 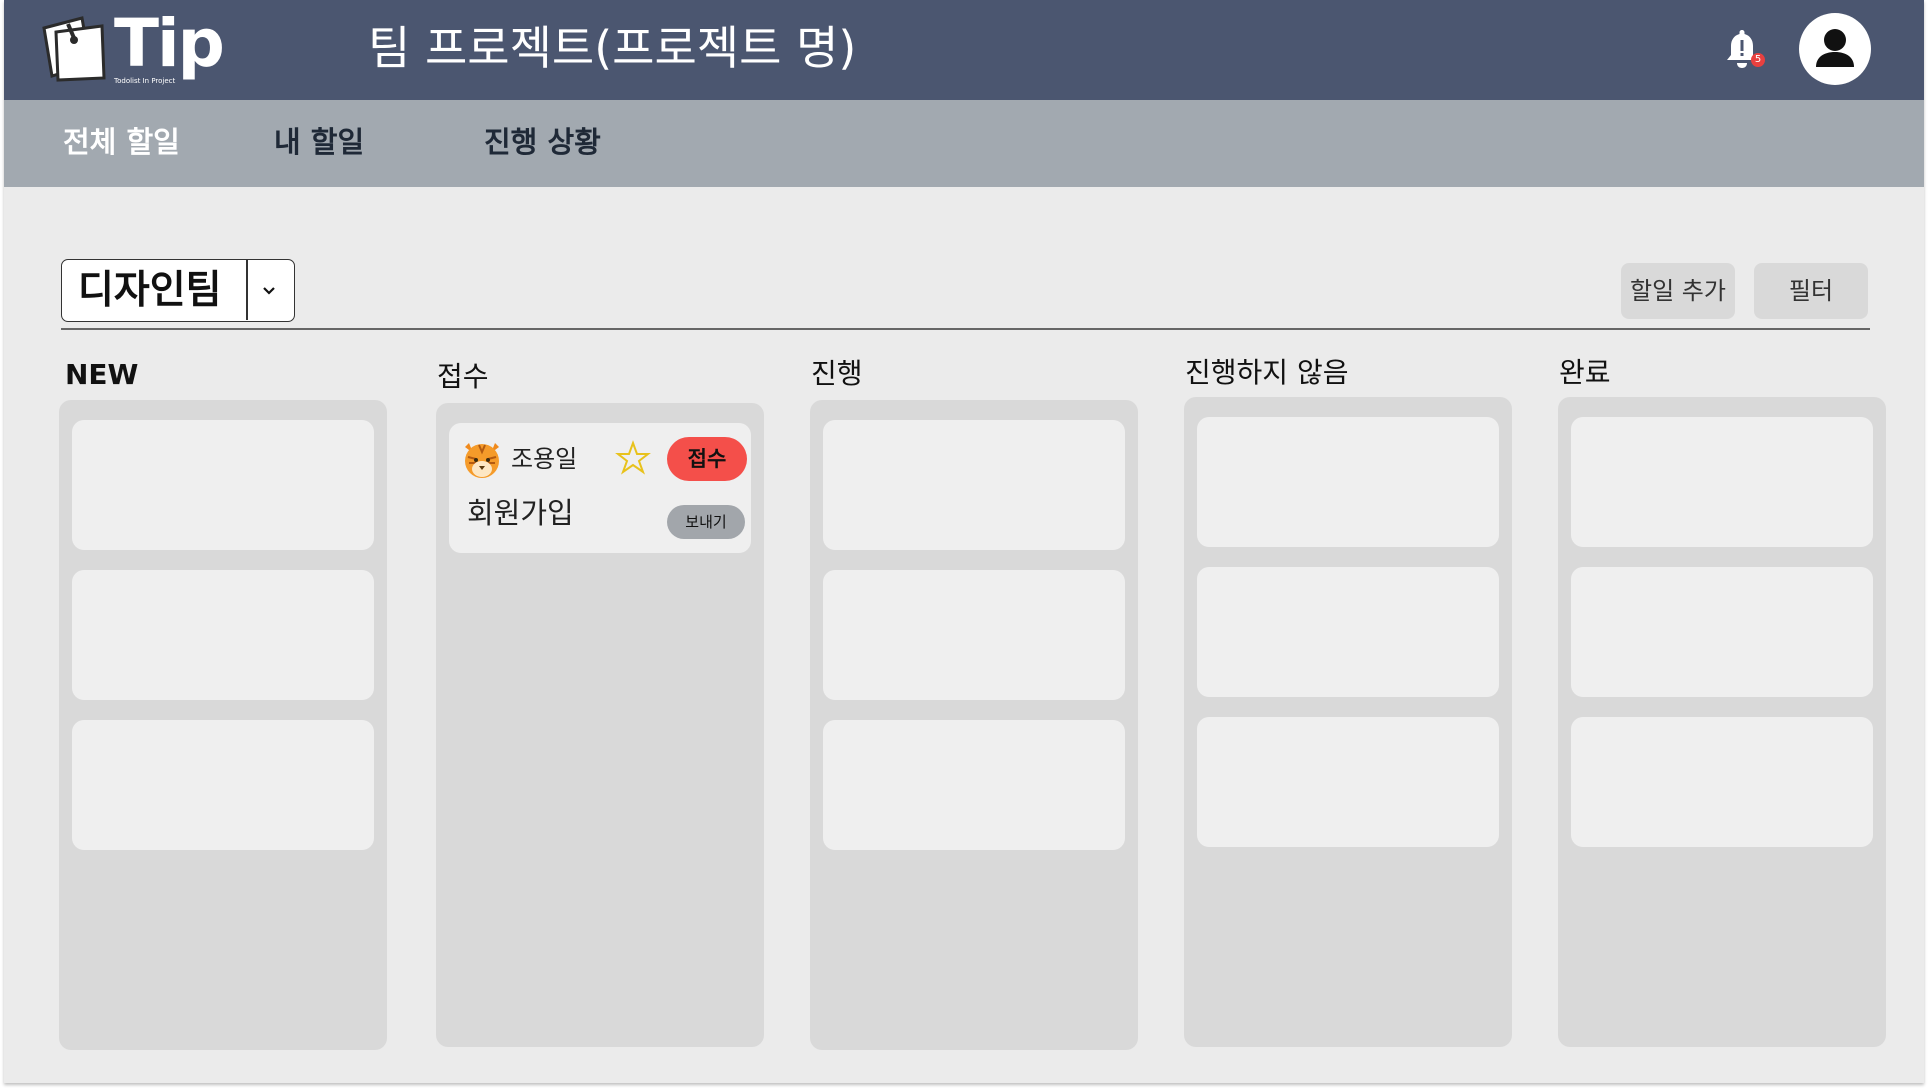 What do you see at coordinates (837, 373) in the screenshot?
I see `column-title-in-progress: 진행` at bounding box center [837, 373].